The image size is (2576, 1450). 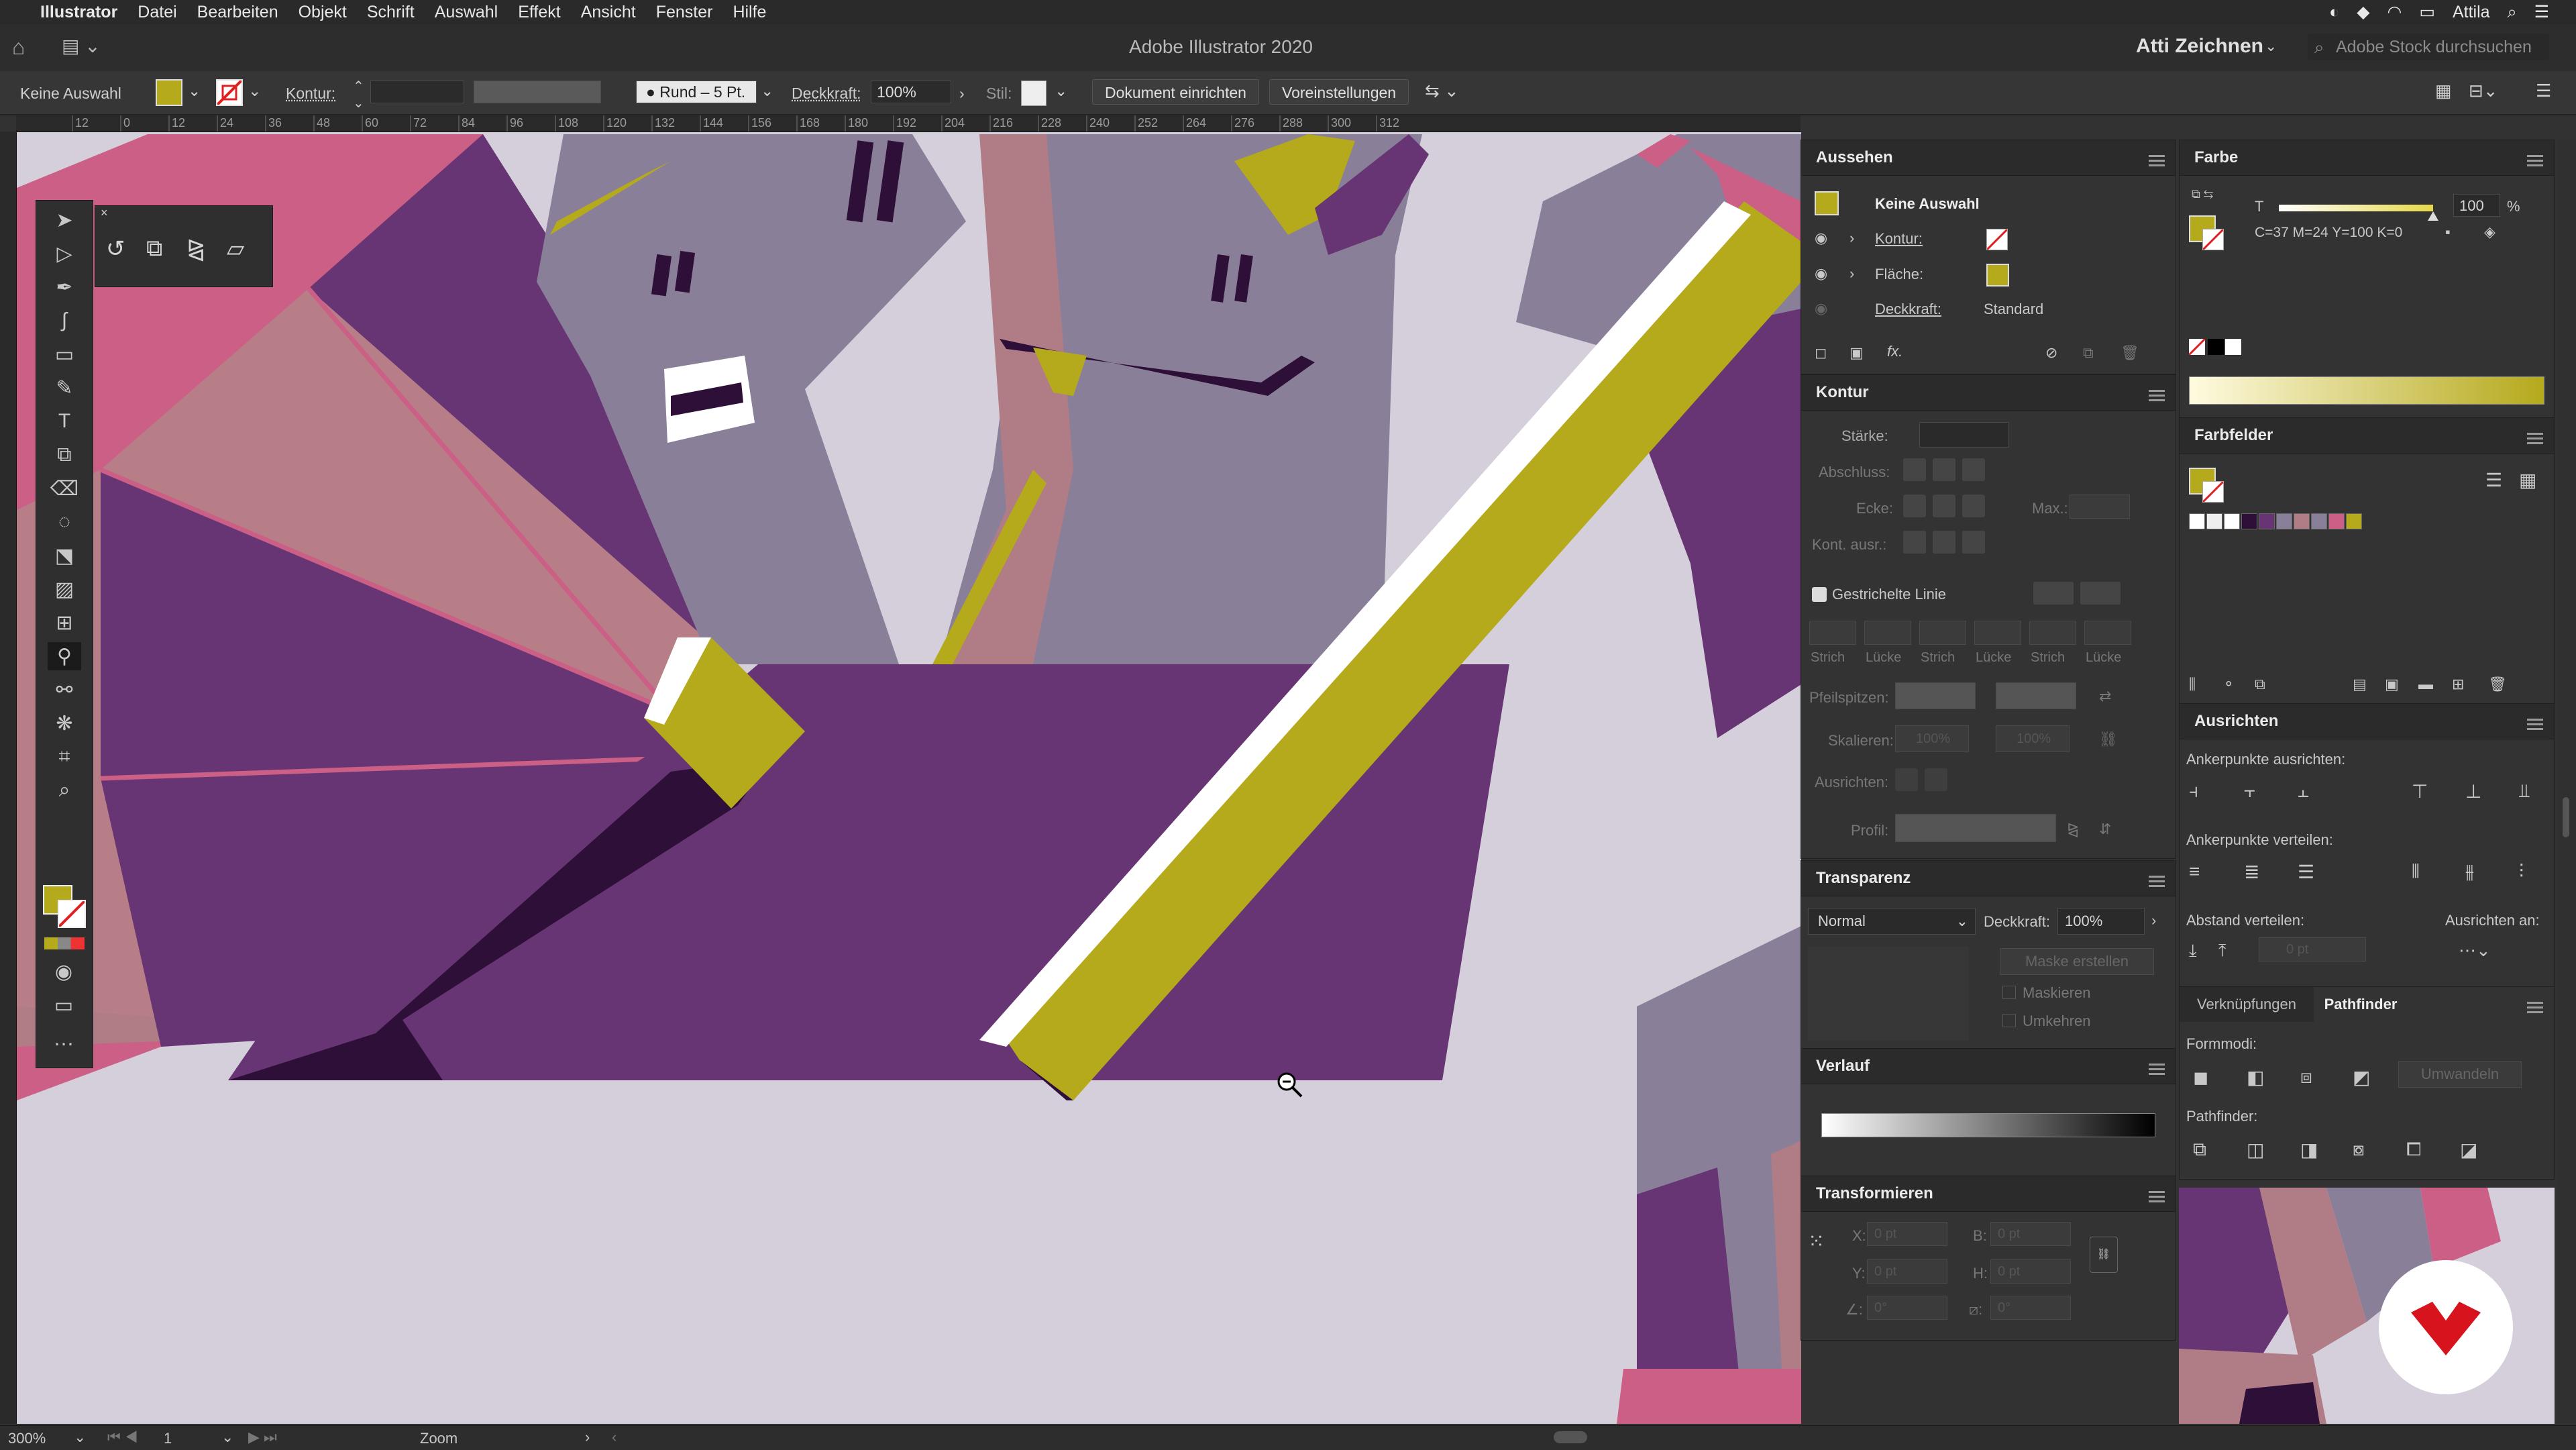 What do you see at coordinates (2222, 951) in the screenshot?
I see `distribute-horizontal-space-icon: ⤒` at bounding box center [2222, 951].